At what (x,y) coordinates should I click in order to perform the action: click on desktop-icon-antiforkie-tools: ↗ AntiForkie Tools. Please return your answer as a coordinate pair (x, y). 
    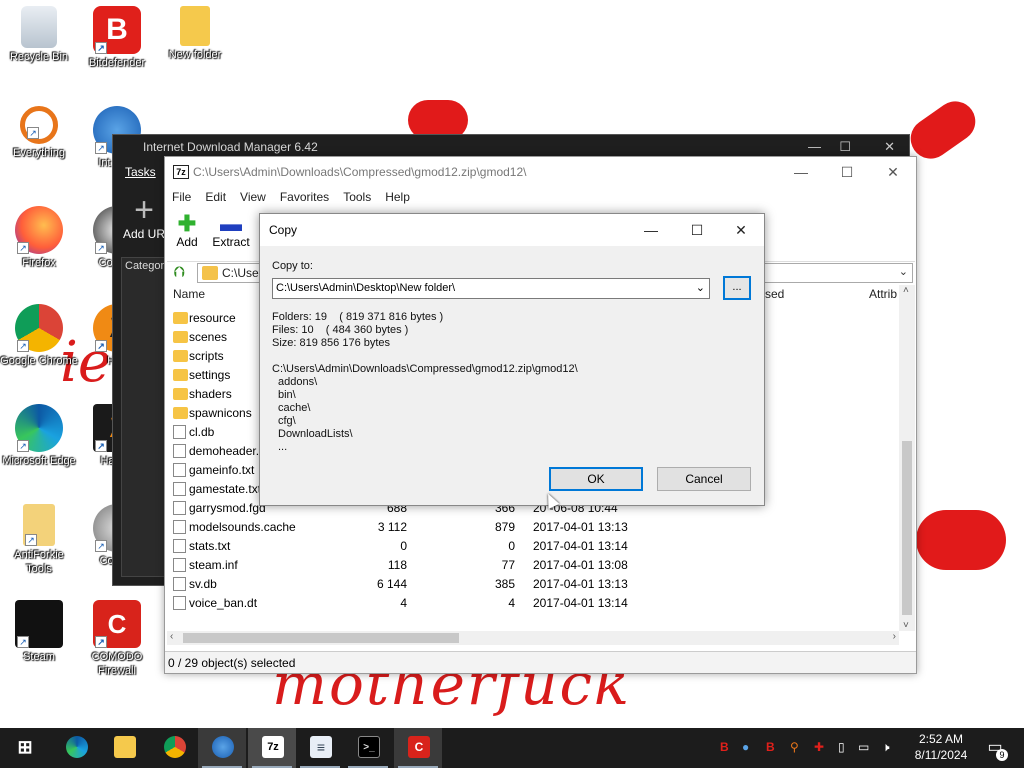
    Looking at the image, I should click on (39, 540).